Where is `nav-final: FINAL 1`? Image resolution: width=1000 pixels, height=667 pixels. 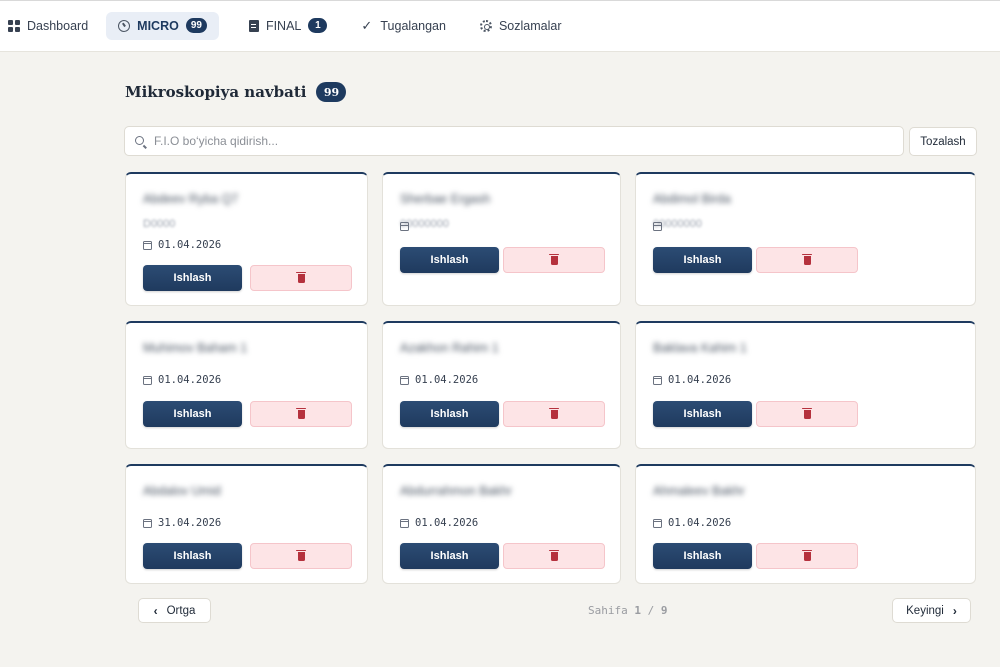
nav-final: FINAL 1 is located at coordinates (288, 26).